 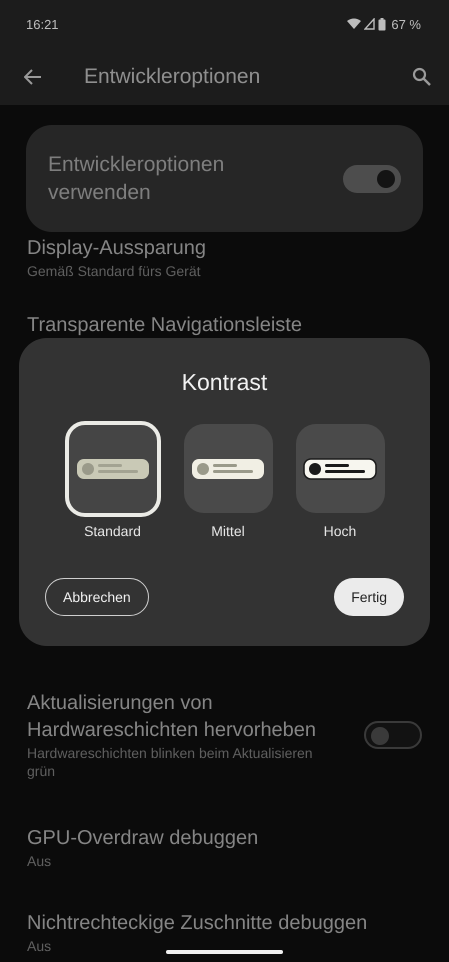 What do you see at coordinates (189, 717) in the screenshot?
I see `setting-title: Aktualisierungen von Hardwareschichten hervorheben` at bounding box center [189, 717].